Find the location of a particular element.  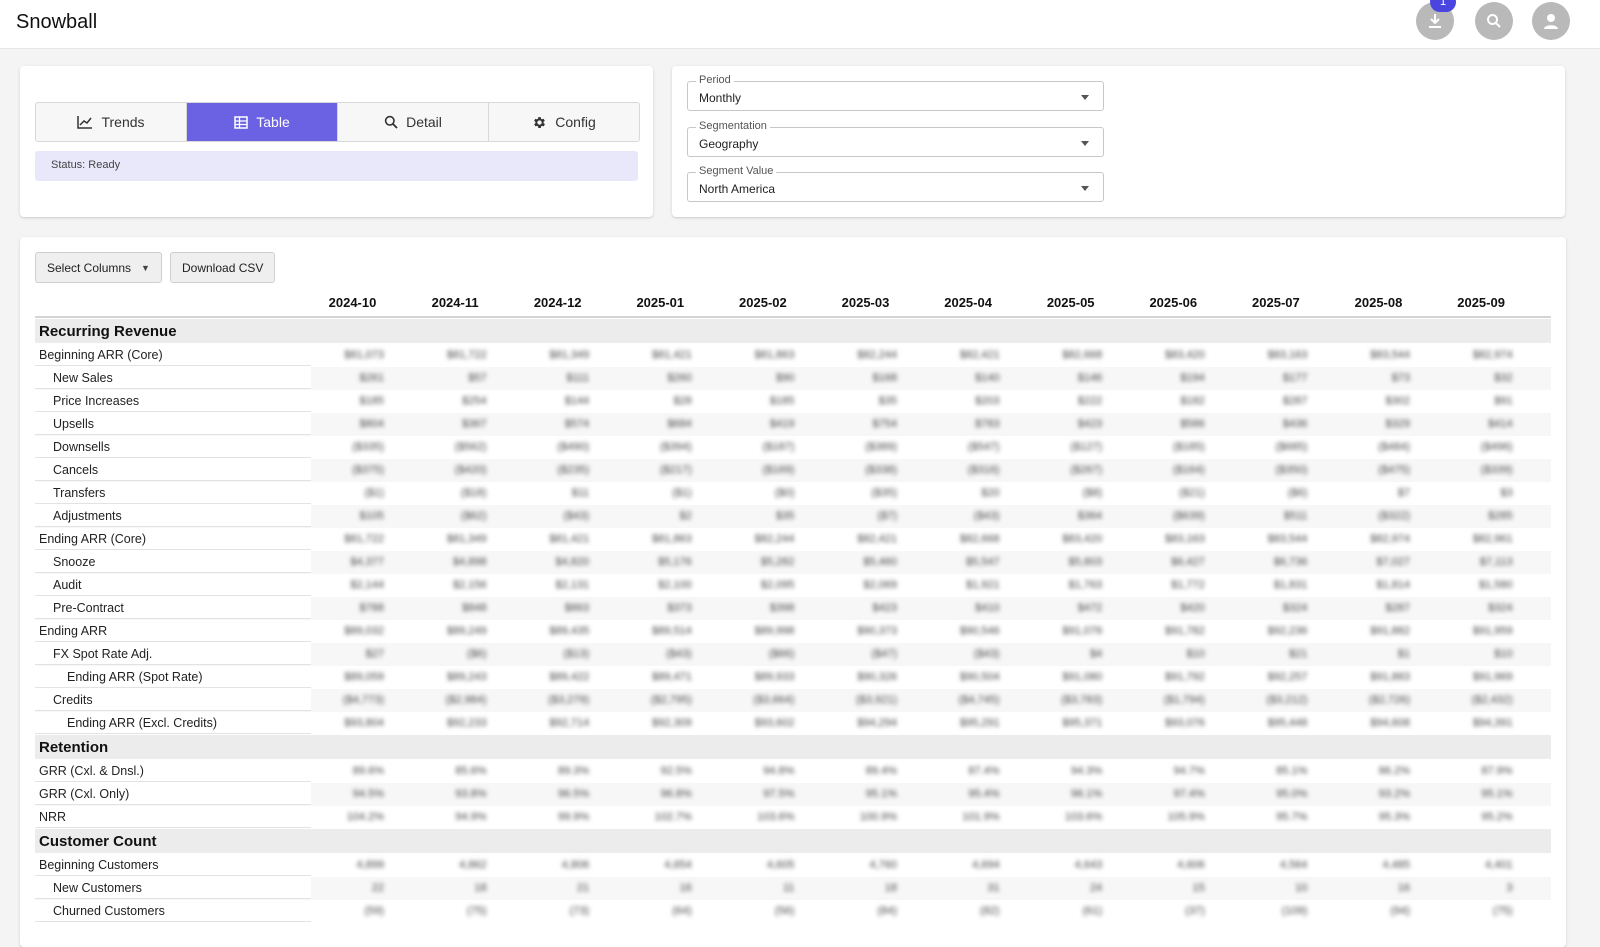

table-cell: (56) is located at coordinates (784, 911).